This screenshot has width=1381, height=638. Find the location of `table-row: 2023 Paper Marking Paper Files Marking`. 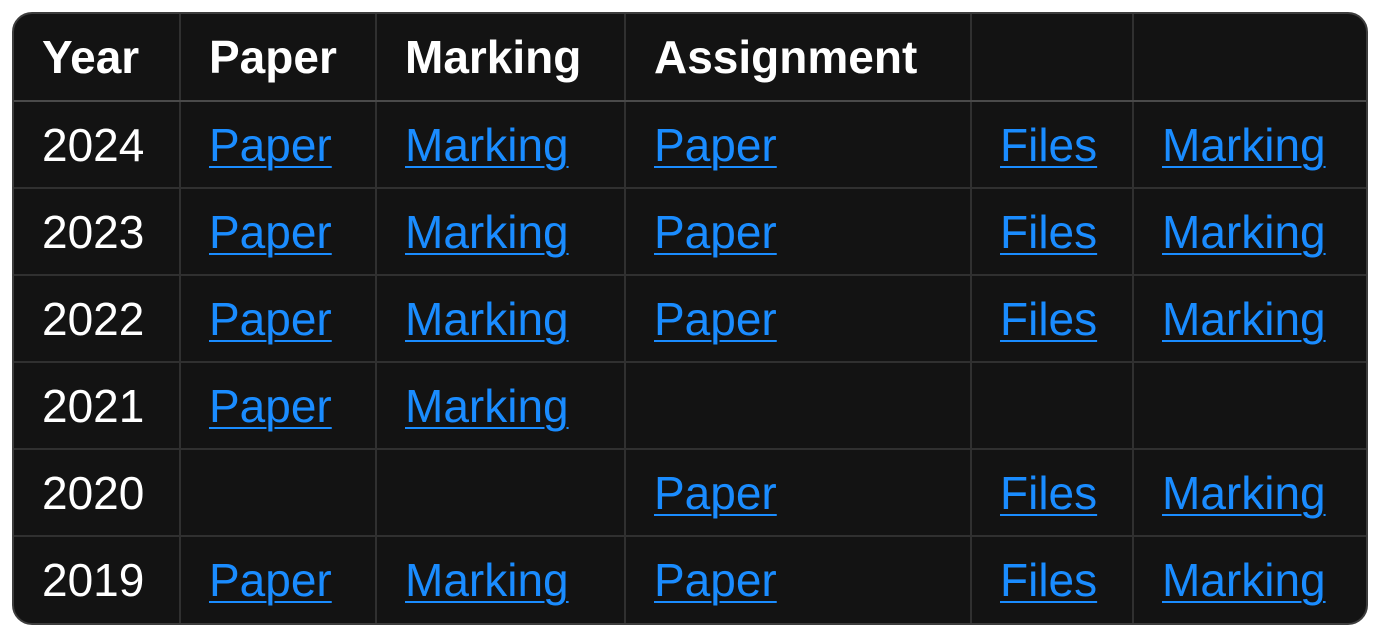

table-row: 2023 Paper Marking Paper Files Marking is located at coordinates (690, 232).